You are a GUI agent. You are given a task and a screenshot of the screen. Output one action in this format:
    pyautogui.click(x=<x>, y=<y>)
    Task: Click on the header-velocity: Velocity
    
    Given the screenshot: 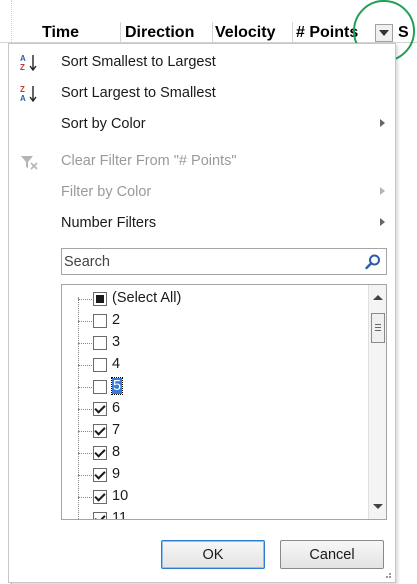 What is the action you would take?
    pyautogui.click(x=253, y=32)
    